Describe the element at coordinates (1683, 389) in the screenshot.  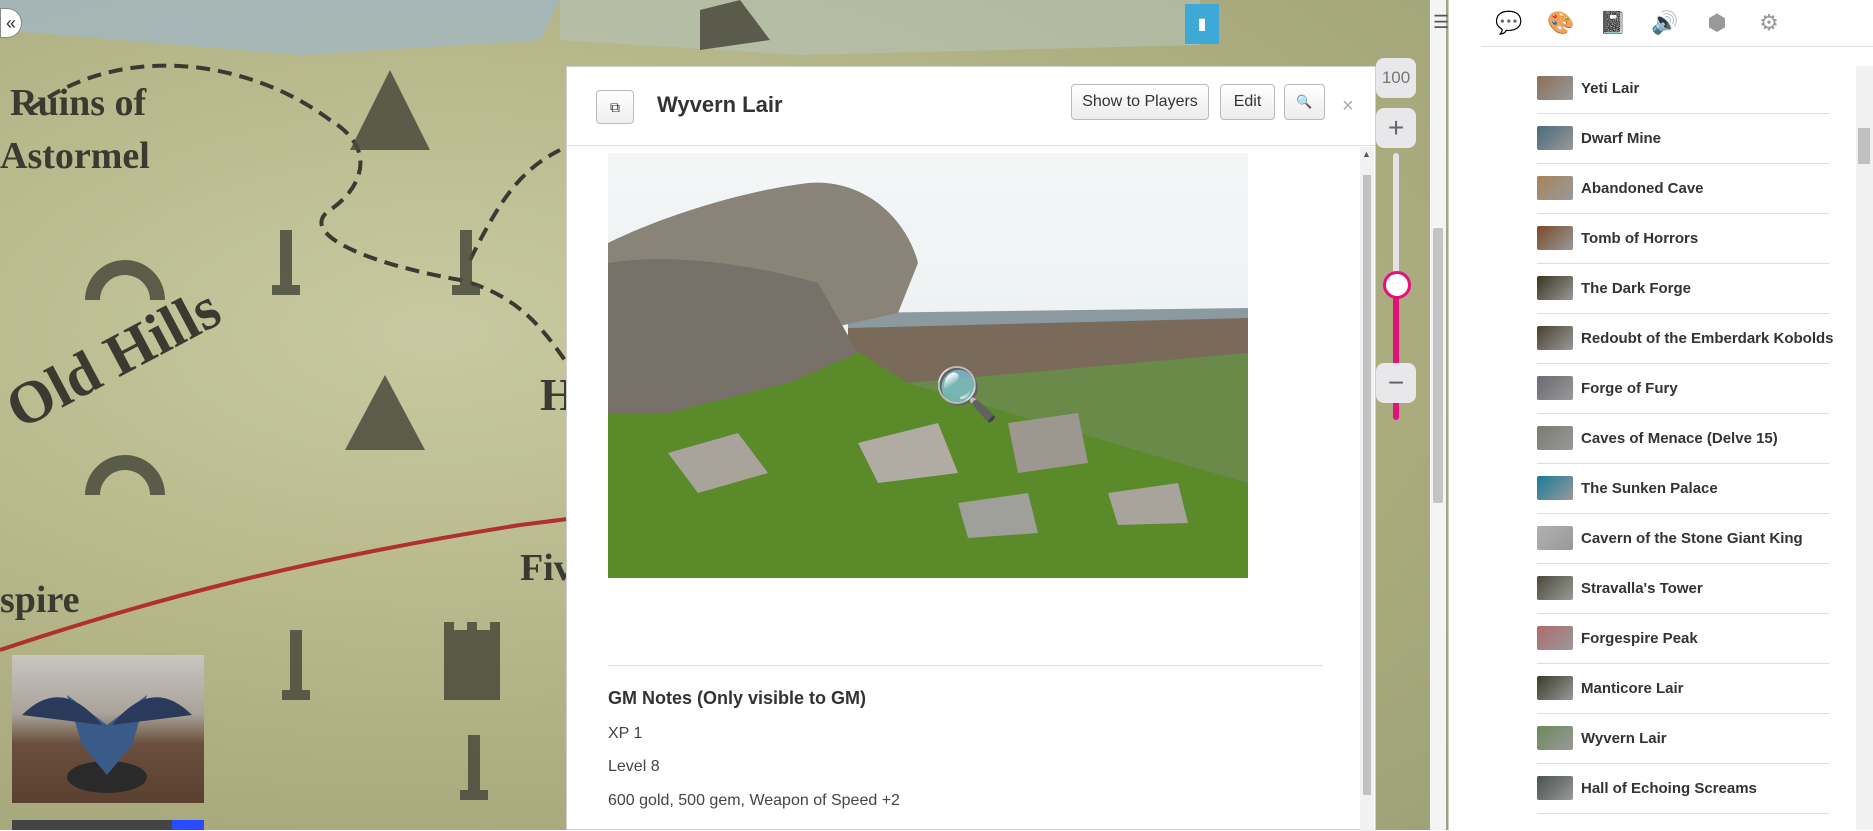
I see `journal-list-item: Forge of Fury` at that location.